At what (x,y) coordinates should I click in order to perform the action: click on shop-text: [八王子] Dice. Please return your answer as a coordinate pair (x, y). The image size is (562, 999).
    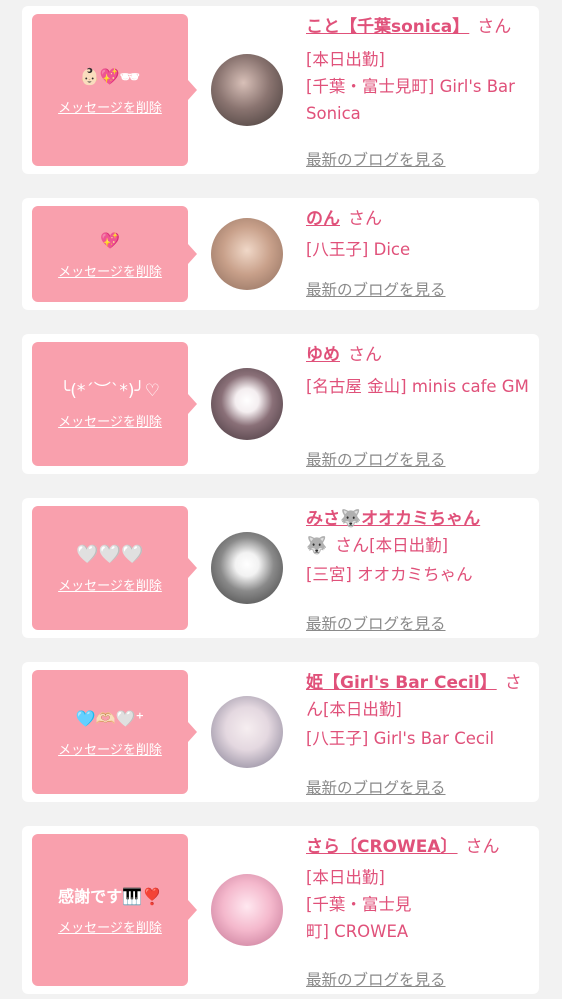
    Looking at the image, I should click on (358, 249).